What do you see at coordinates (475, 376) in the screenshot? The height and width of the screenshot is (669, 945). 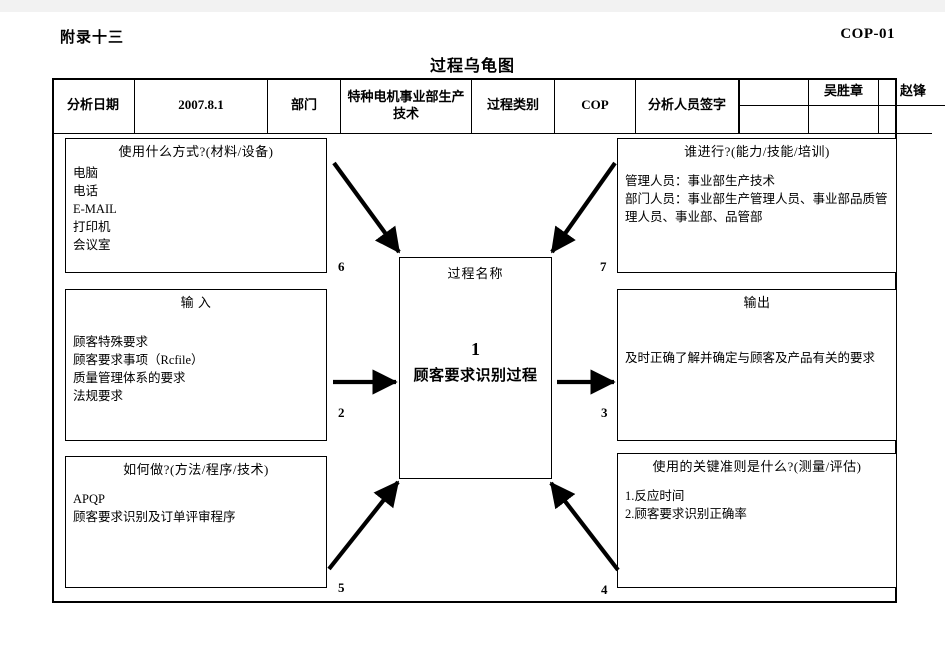 I see `center-process-name: 顾客要求识别过程` at bounding box center [475, 376].